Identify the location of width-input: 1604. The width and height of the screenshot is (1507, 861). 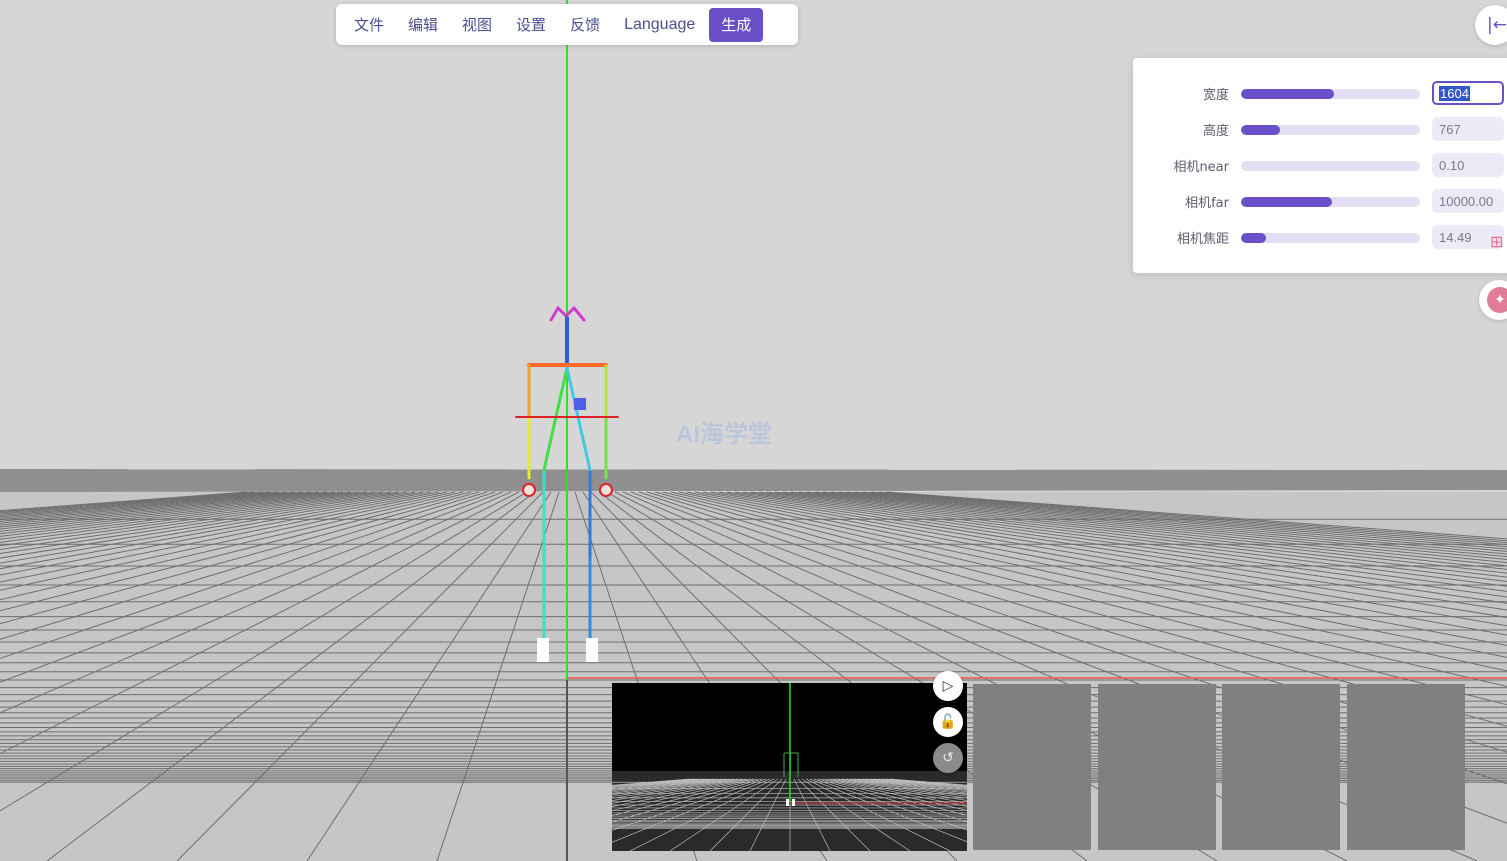
(1468, 93).